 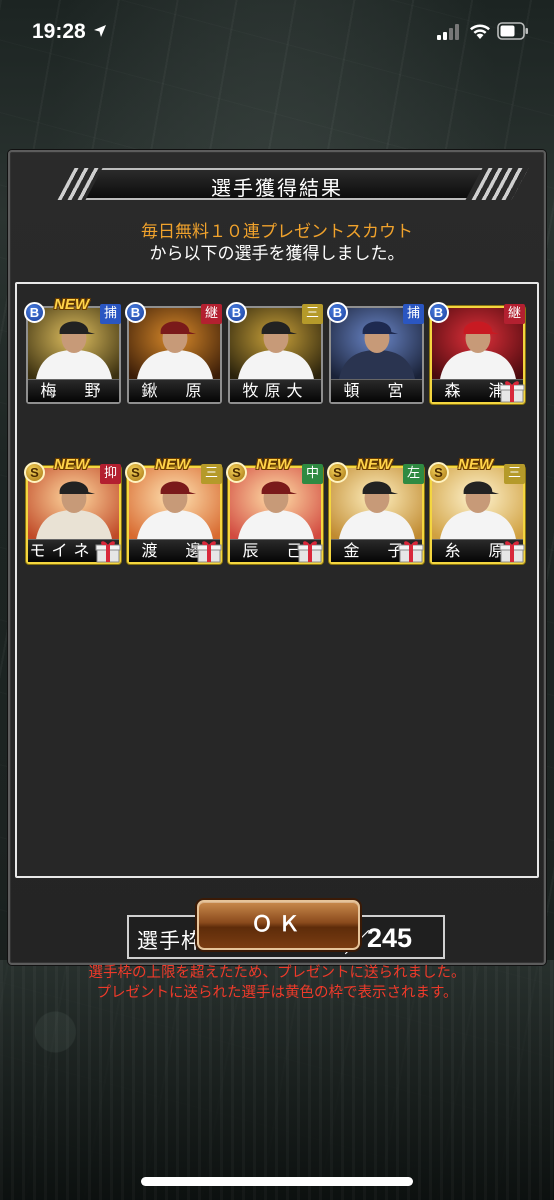 I want to click on ok-button: ＯＫ, so click(x=278, y=925).